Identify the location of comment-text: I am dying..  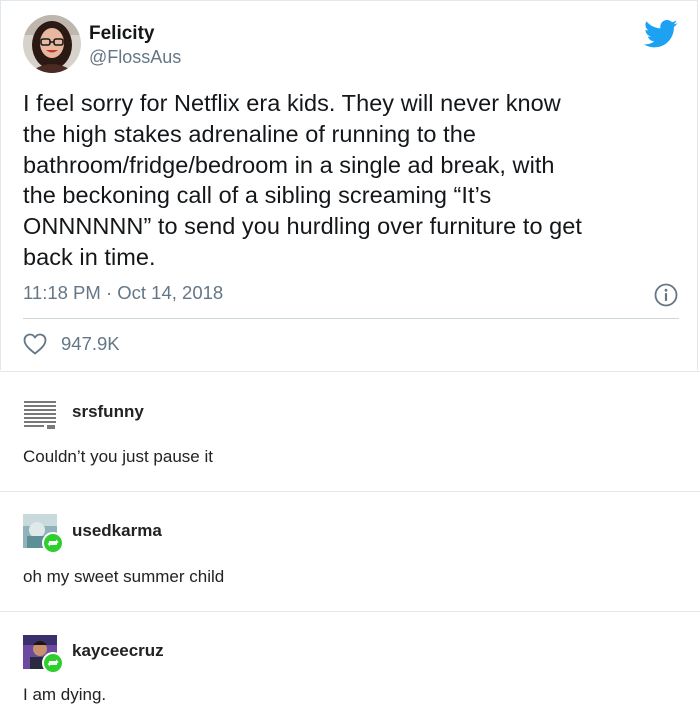
(65, 694).